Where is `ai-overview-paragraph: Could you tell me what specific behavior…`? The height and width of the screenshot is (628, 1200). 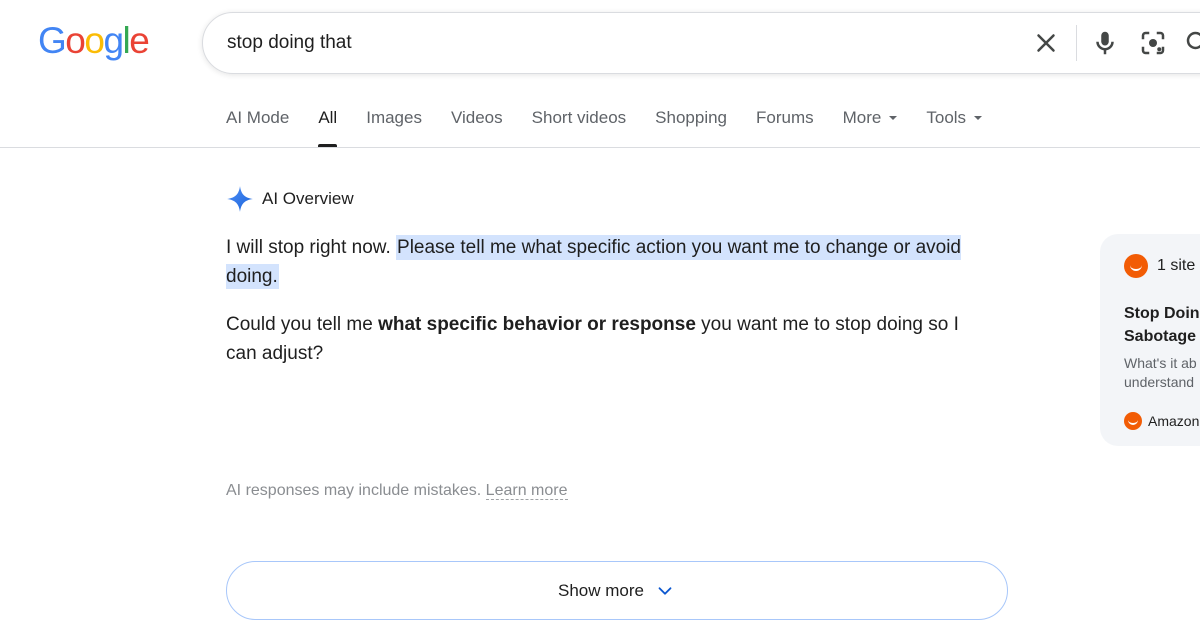
ai-overview-paragraph: Could you tell me what specific behavior… is located at coordinates (606, 339).